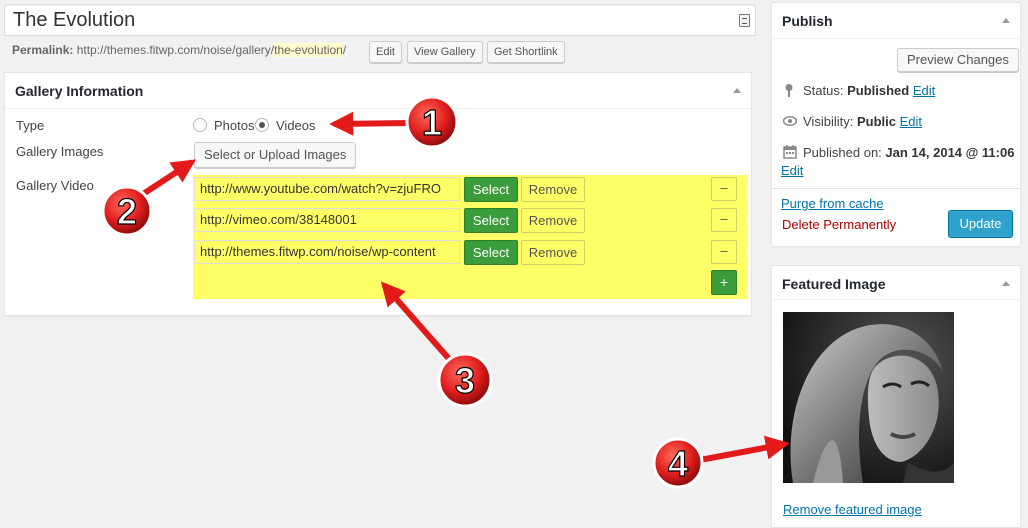 Image resolution: width=1028 pixels, height=528 pixels. What do you see at coordinates (980, 224) in the screenshot?
I see `update-button: Update` at bounding box center [980, 224].